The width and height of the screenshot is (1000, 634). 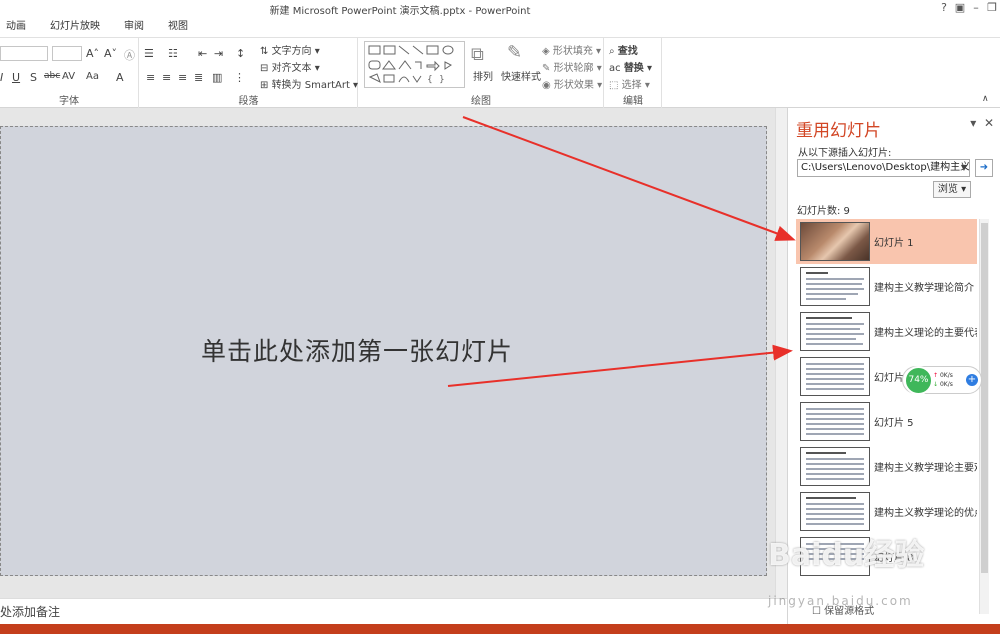 I want to click on slide-scrollbar, so click(x=781, y=353).